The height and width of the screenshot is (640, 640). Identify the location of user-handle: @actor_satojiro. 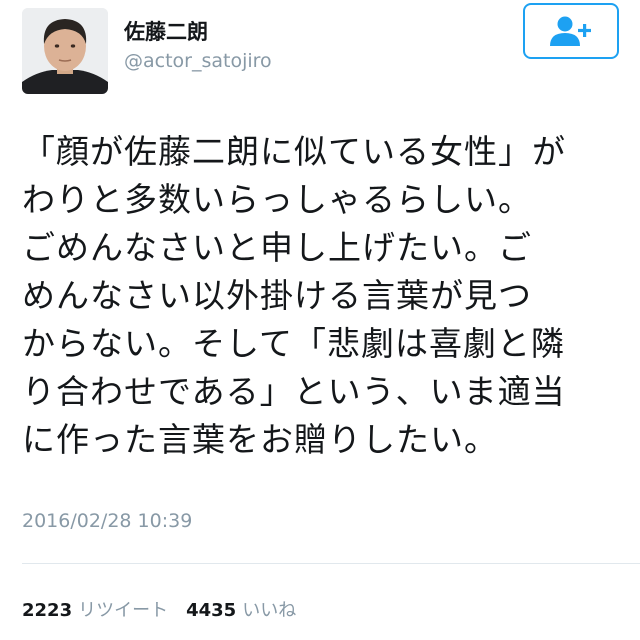
(198, 61).